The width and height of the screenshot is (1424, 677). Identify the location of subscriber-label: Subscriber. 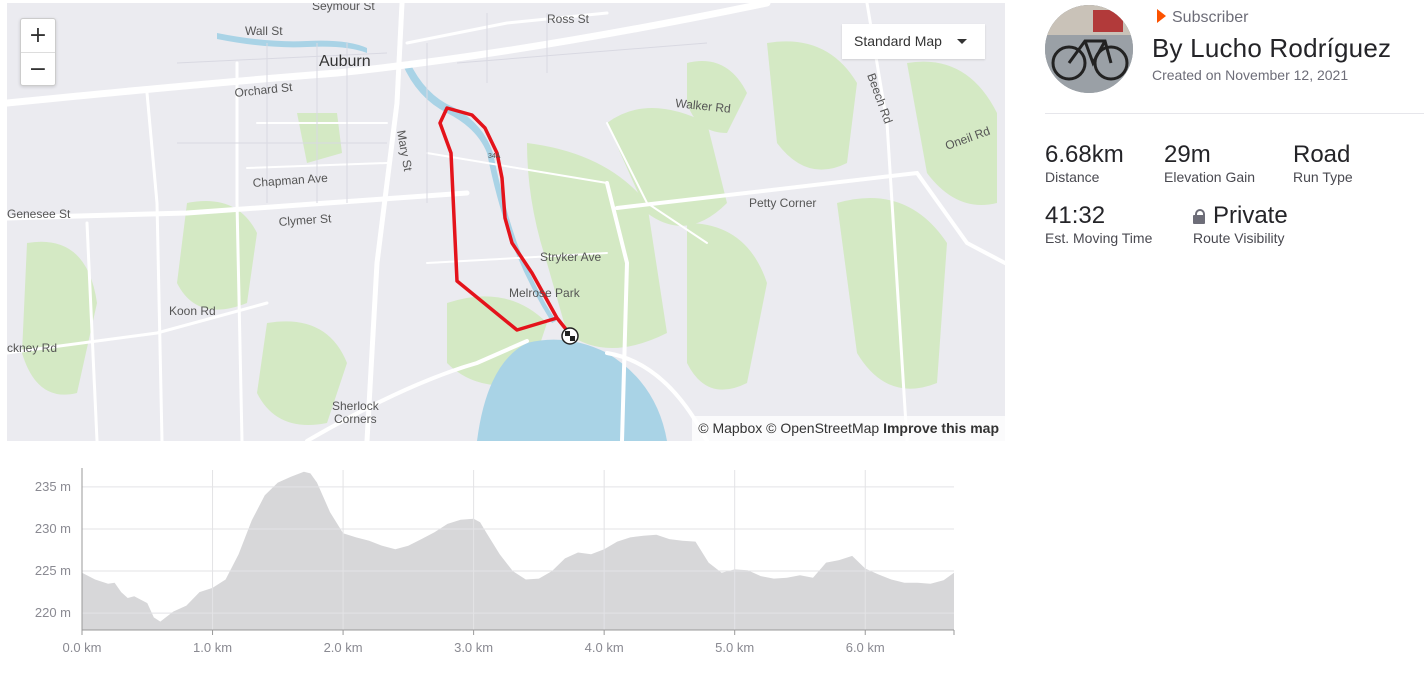
(1210, 17).